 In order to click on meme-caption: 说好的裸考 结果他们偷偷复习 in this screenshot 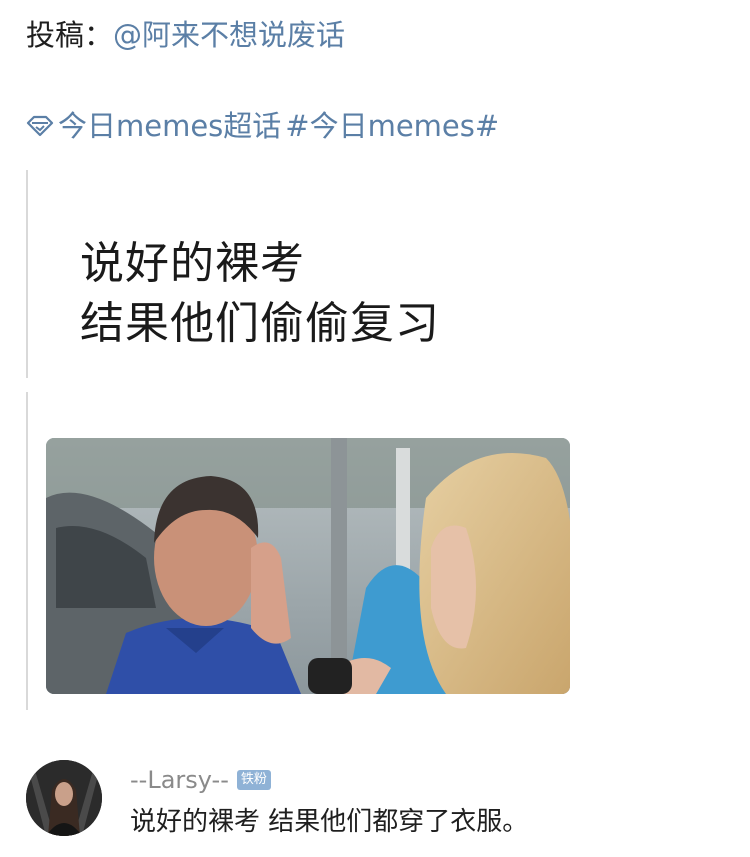, I will do `click(260, 294)`.